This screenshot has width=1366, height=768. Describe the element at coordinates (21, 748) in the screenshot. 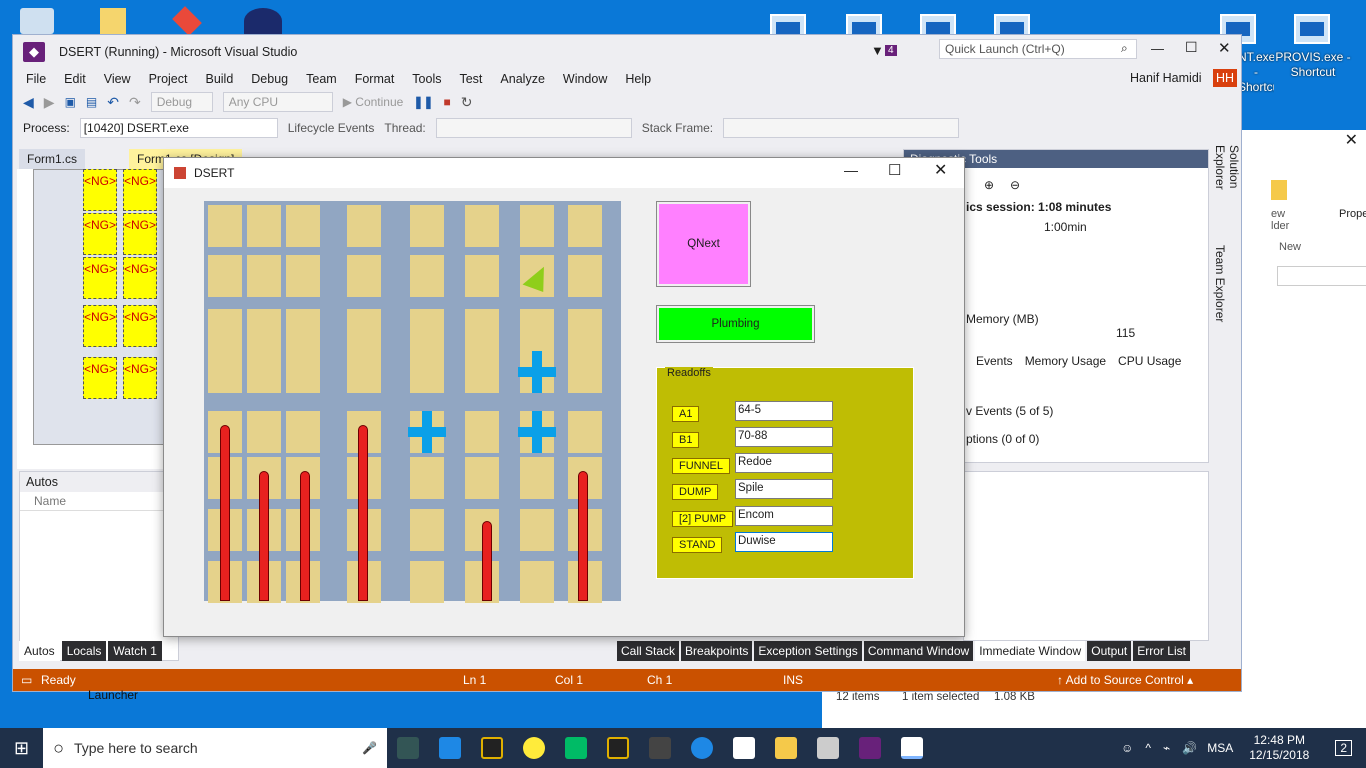

I see `start-icon: ⊞` at that location.